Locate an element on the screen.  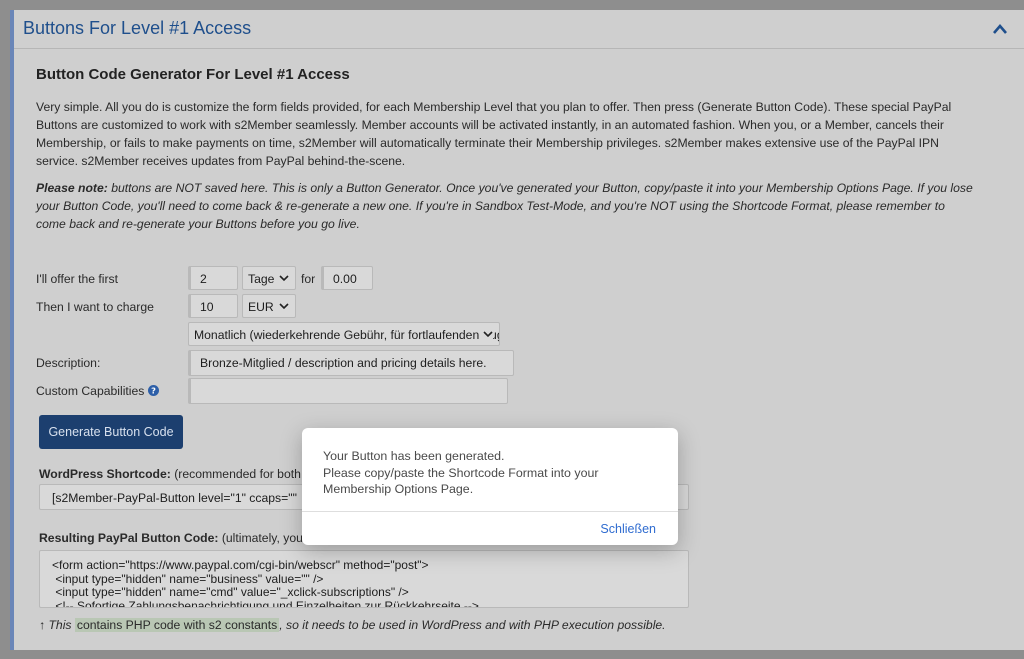
code-label-bold: Resulting PayPal Button Code: is located at coordinates (129, 538).